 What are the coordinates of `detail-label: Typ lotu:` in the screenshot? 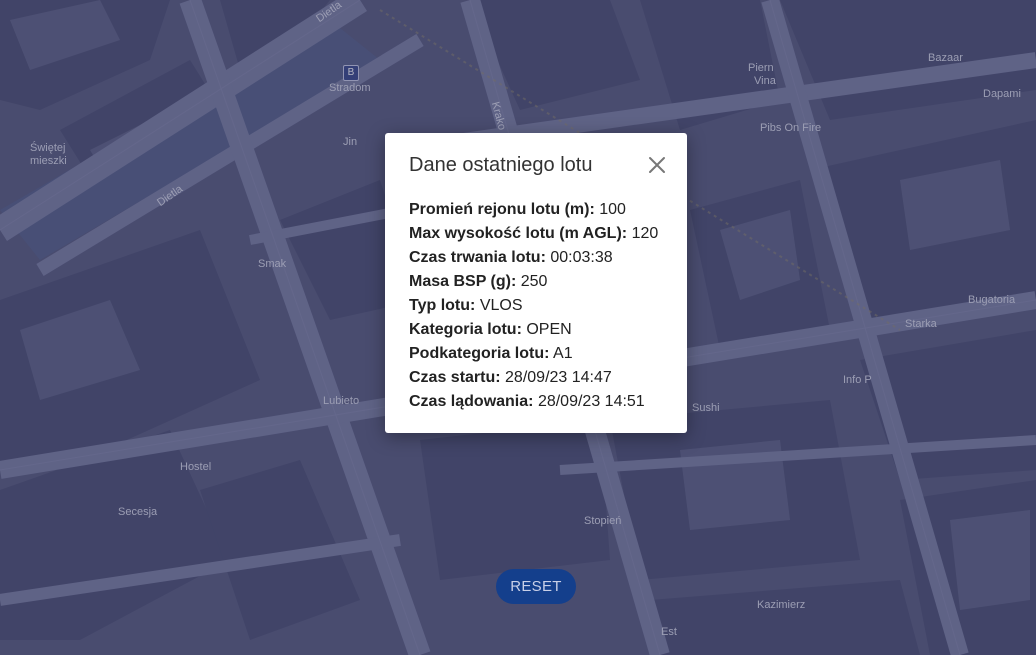 It's located at (442, 305).